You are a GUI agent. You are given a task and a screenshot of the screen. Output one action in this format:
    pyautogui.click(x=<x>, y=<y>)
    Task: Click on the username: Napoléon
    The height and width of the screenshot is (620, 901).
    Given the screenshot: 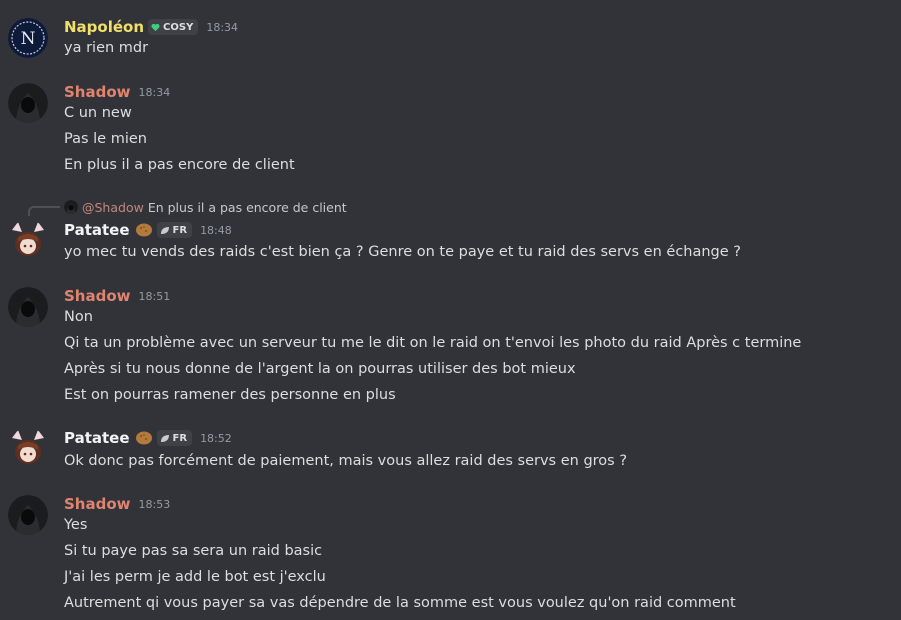 What is the action you would take?
    pyautogui.click(x=104, y=27)
    